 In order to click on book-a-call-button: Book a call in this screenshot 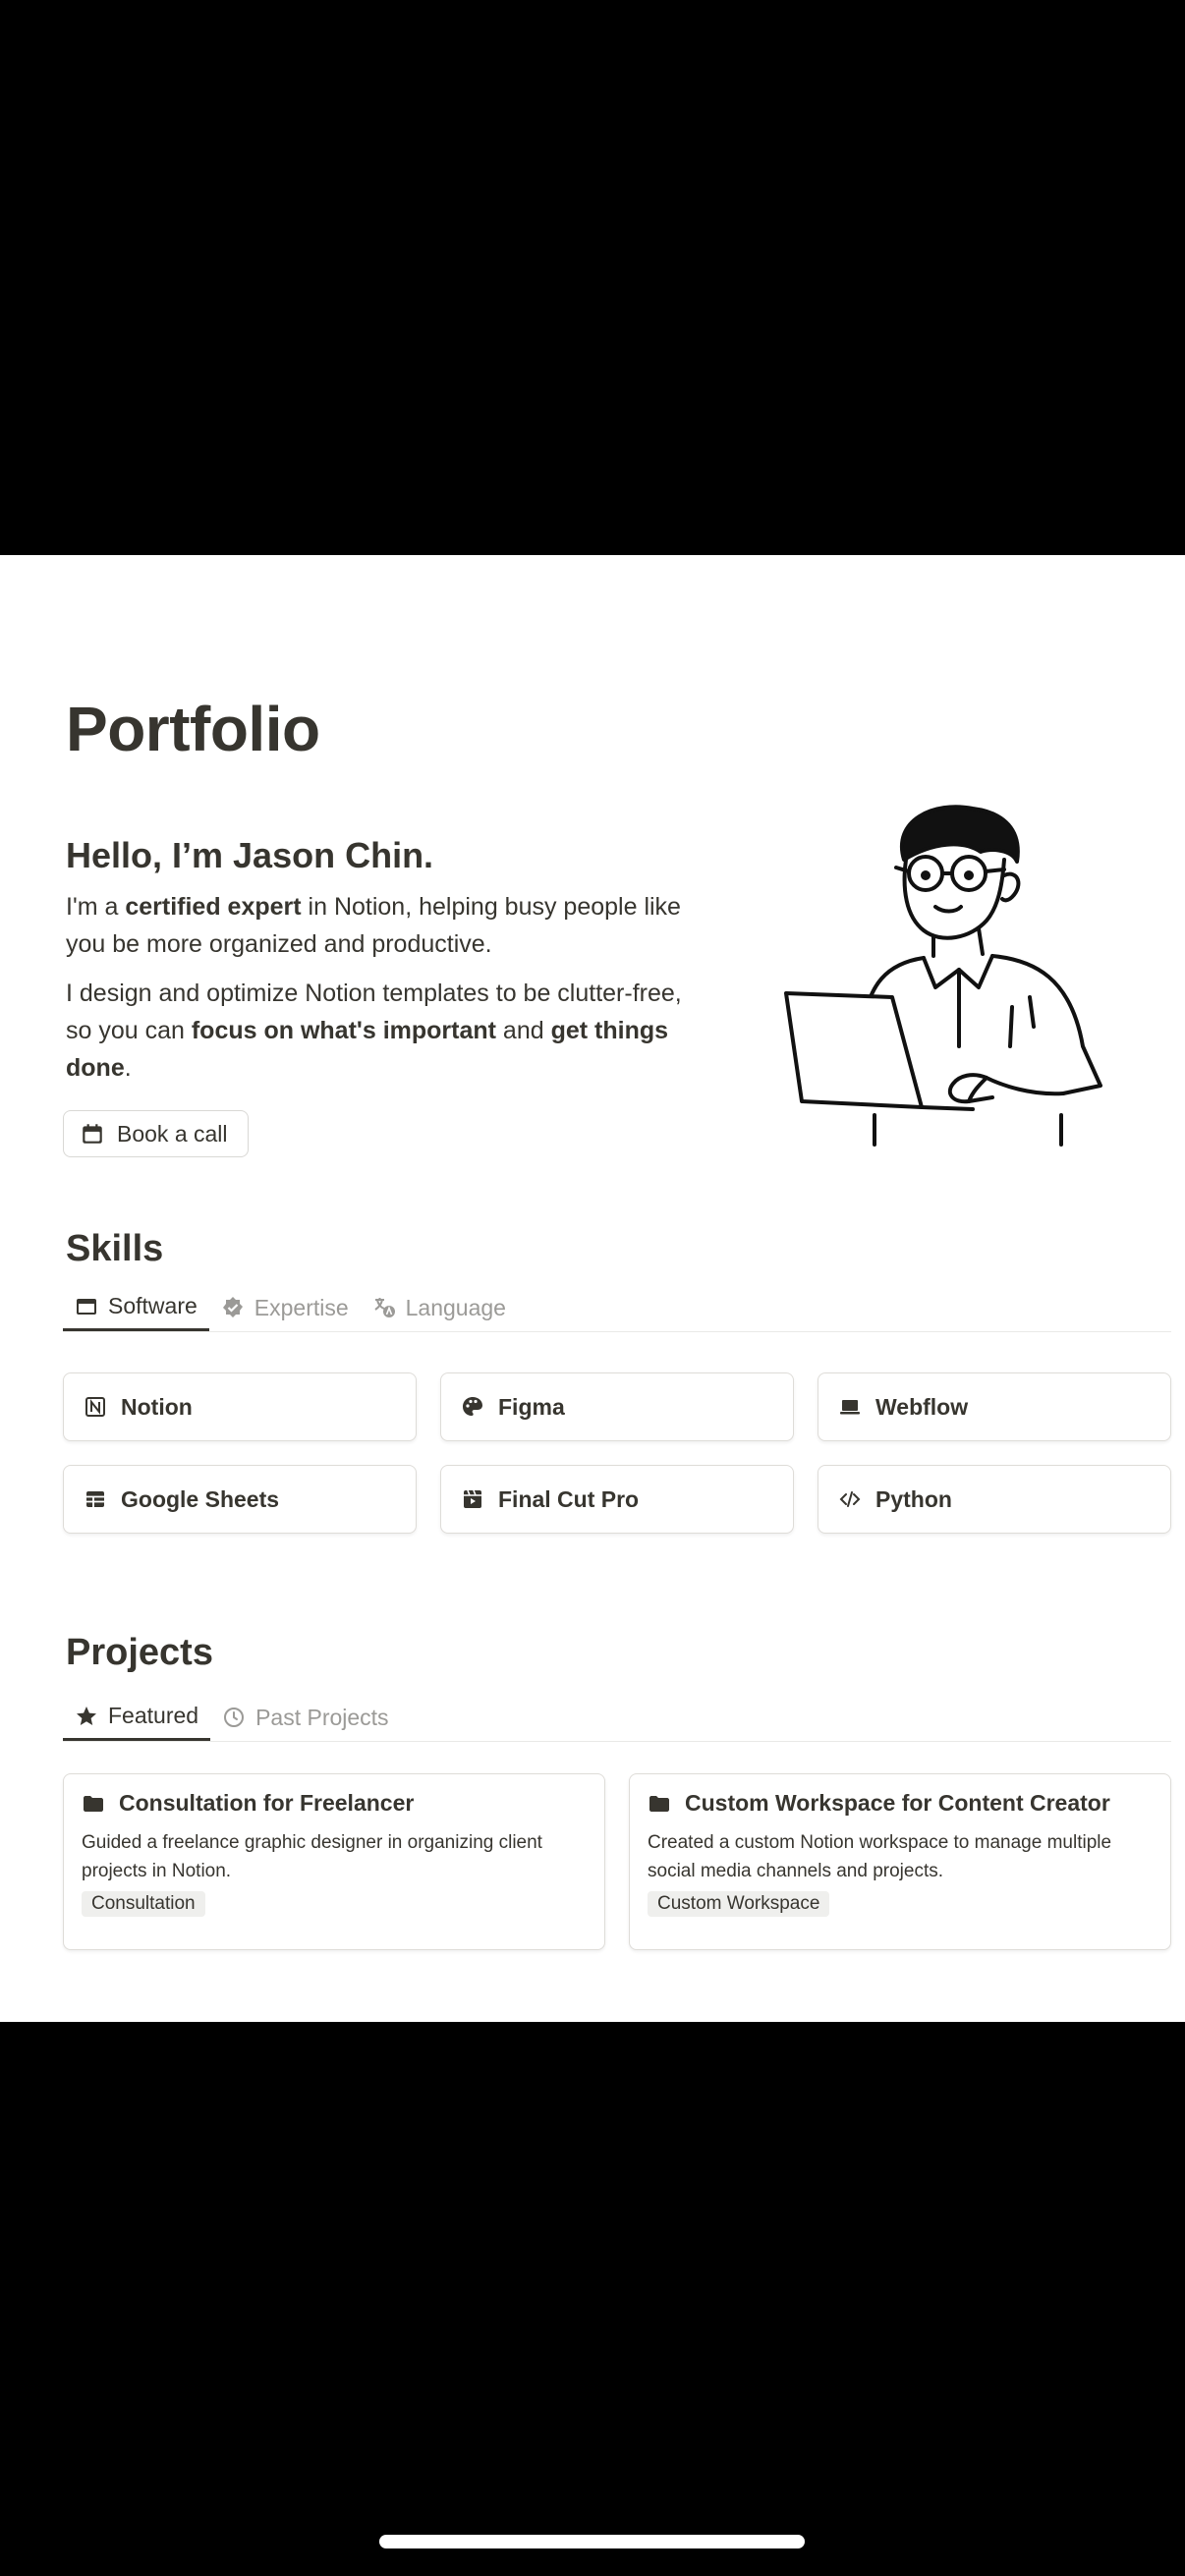, I will do `click(156, 1133)`.